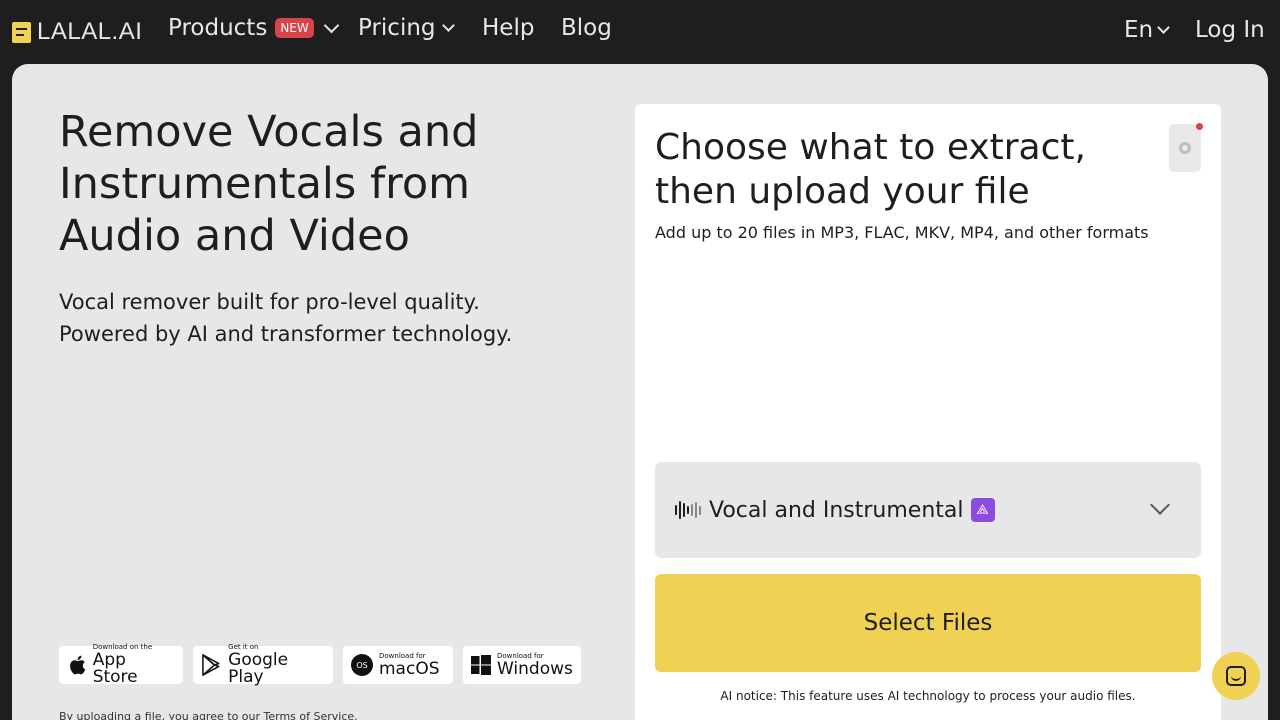  I want to click on macos-icon: OS, so click(362, 665).